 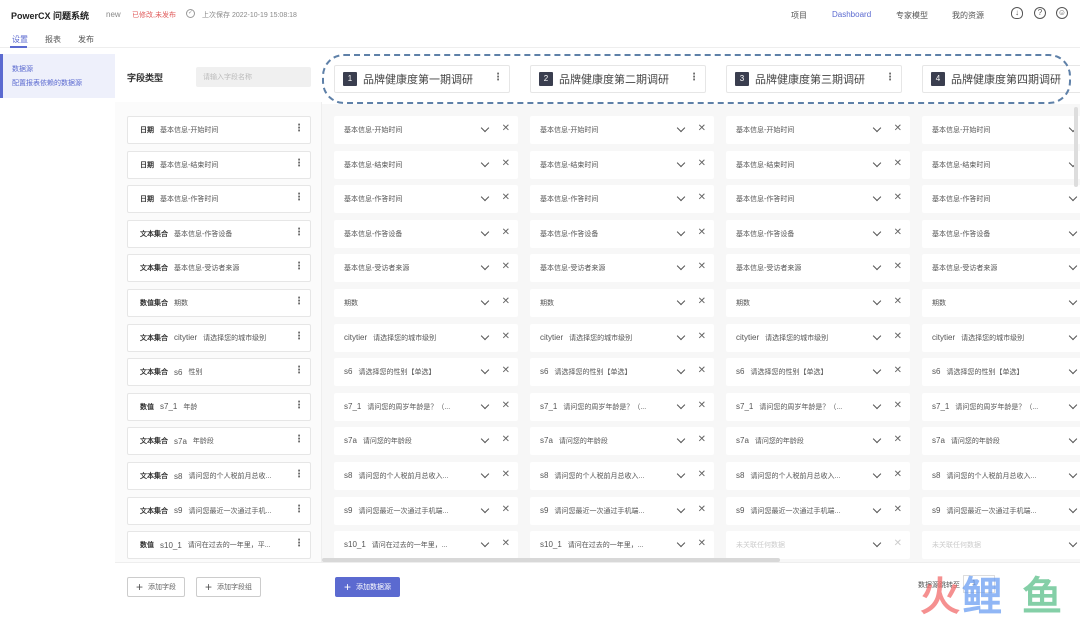 What do you see at coordinates (818, 268) in the screenshot?
I see `mapping-select: 基本信息-受访者来源 ✕` at bounding box center [818, 268].